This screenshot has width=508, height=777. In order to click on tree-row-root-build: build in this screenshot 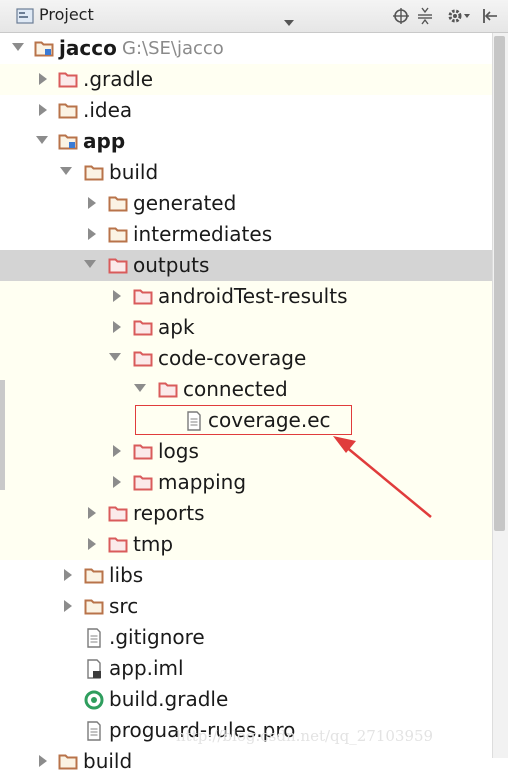, I will do `click(246, 761)`.